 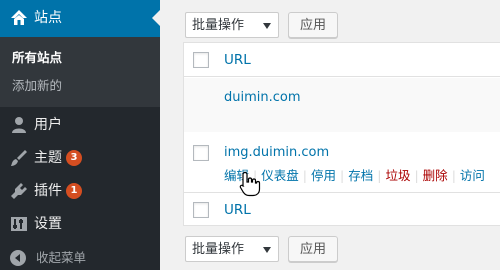 I want to click on archive-link: 存档, so click(x=360, y=175).